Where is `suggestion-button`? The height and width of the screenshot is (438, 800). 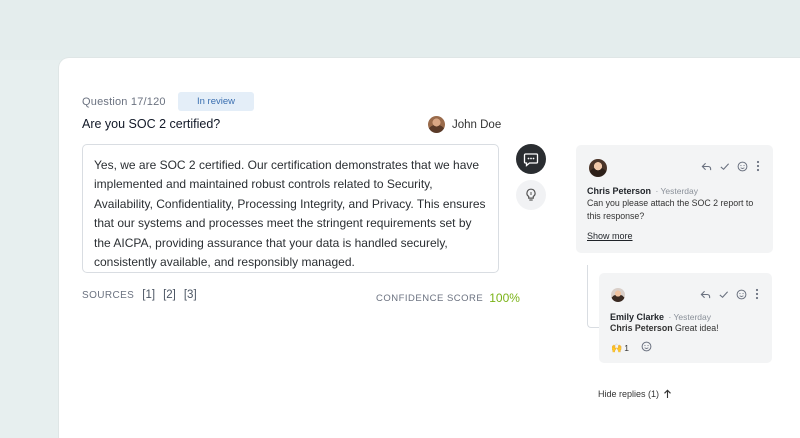 suggestion-button is located at coordinates (531, 195).